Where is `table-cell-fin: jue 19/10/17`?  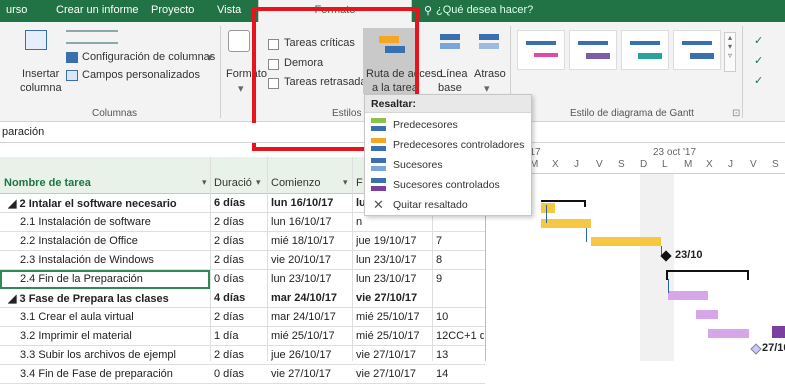
table-cell-fin: jue 19/10/17 is located at coordinates (393, 241).